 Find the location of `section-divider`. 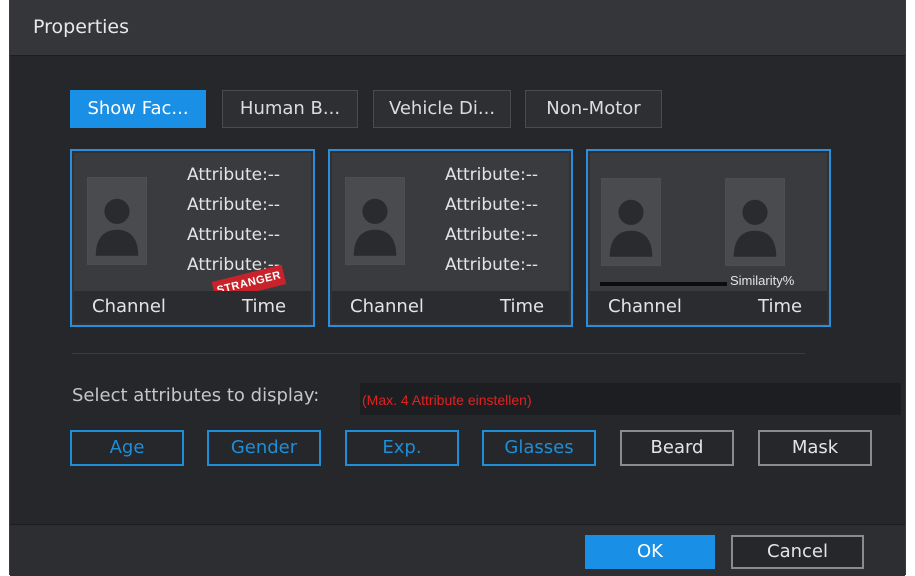

section-divider is located at coordinates (438, 353).